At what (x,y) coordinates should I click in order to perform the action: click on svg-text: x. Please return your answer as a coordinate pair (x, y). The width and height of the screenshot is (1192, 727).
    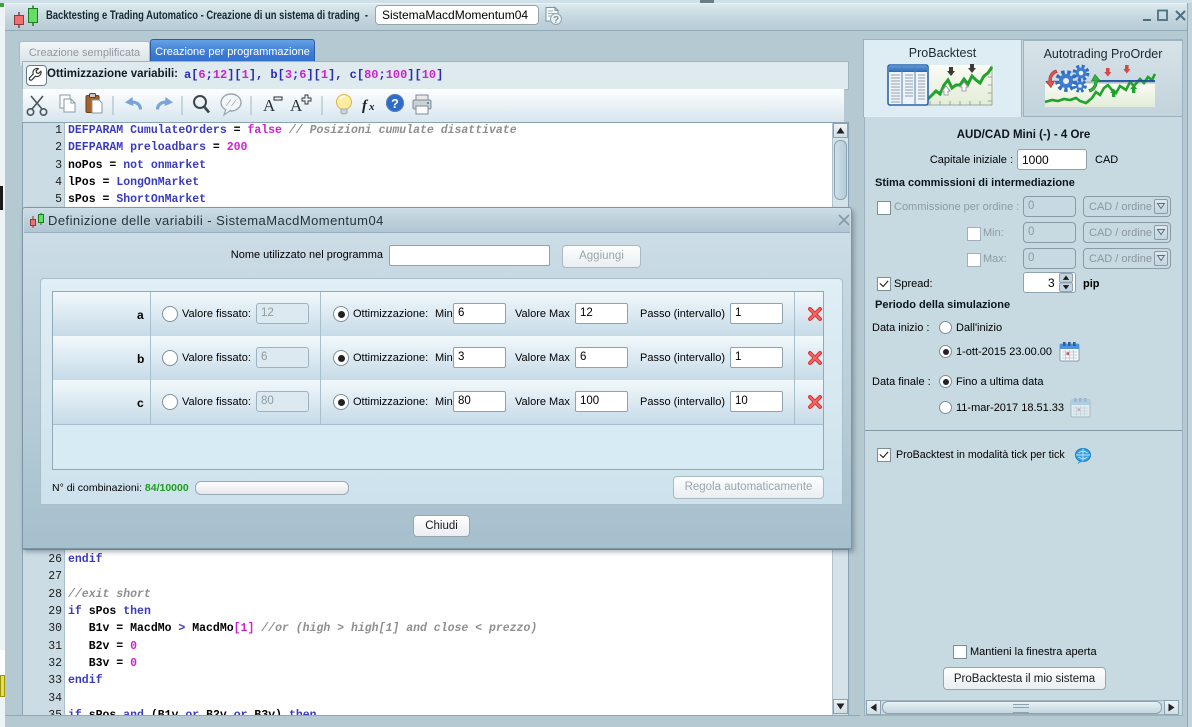
    Looking at the image, I should click on (371, 107).